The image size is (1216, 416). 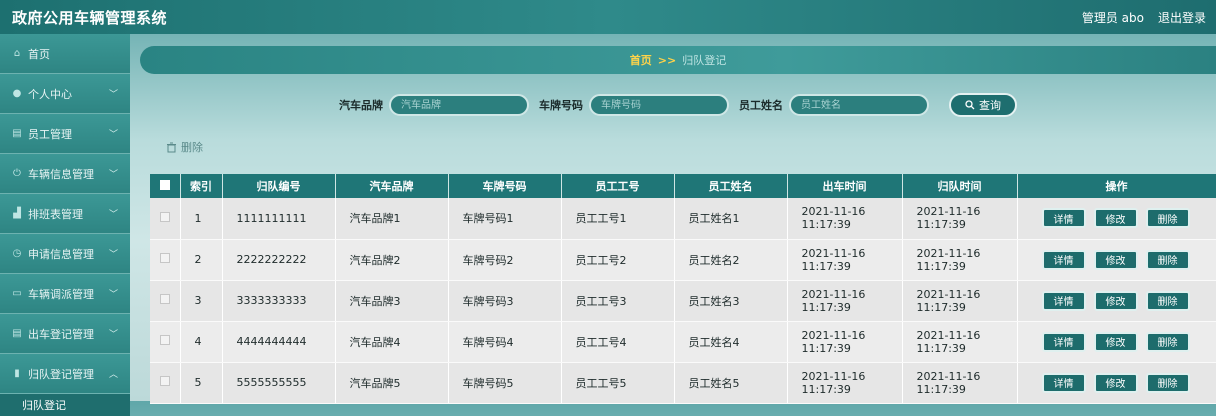 What do you see at coordinates (731, 219) in the screenshot?
I see `table-cell: 员工姓名1` at bounding box center [731, 219].